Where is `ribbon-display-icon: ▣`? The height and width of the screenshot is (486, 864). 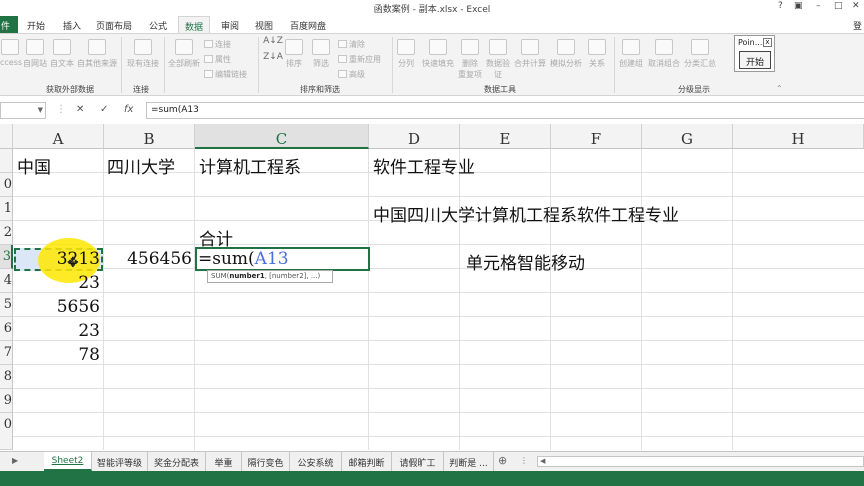
ribbon-display-icon: ▣ is located at coordinates (798, 6).